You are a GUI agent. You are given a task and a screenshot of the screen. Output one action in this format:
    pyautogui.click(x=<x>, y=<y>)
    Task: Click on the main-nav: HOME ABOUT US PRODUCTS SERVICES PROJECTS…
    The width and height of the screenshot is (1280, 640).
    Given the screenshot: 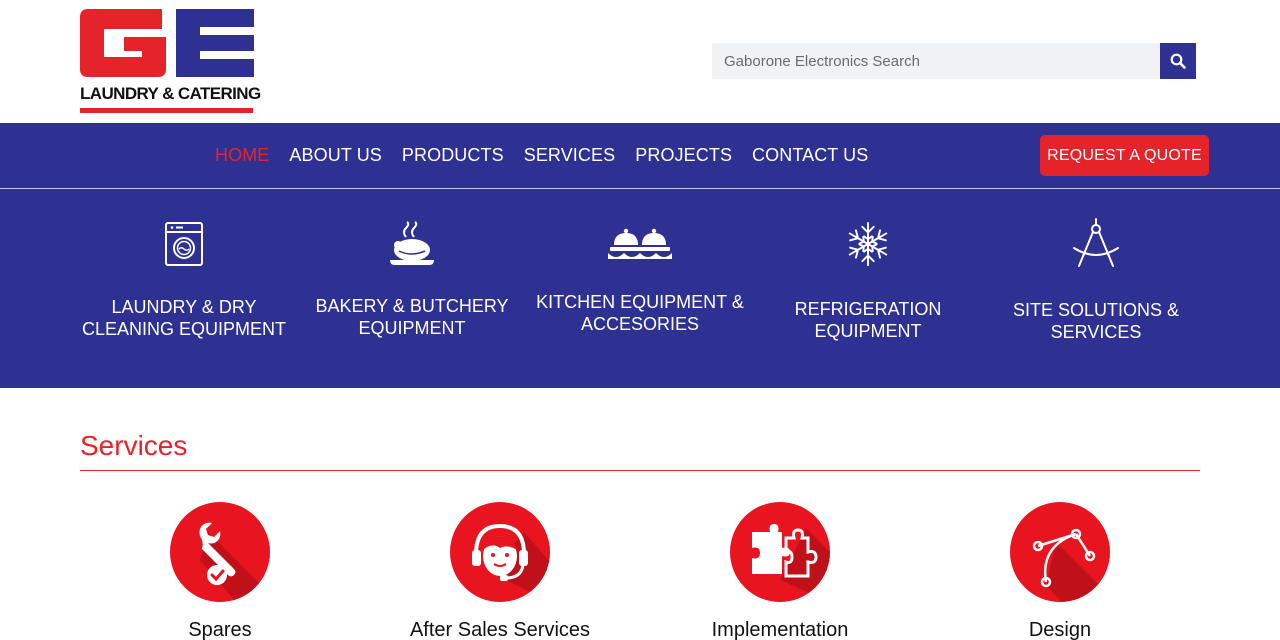 What is the action you would take?
    pyautogui.click(x=640, y=155)
    